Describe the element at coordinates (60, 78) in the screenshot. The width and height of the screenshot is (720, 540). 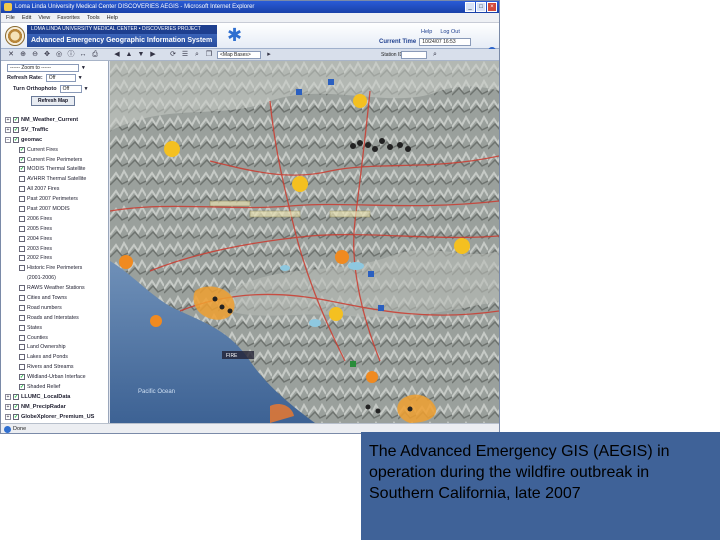
I see `refresh-rate-select: Off` at that location.